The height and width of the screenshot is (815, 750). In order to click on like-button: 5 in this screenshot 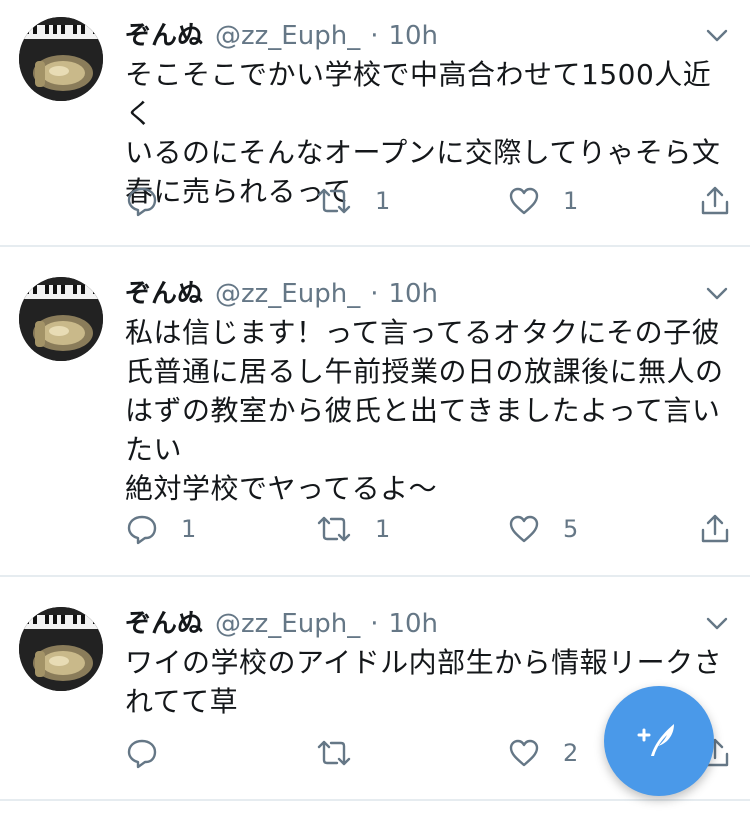, I will do `click(542, 529)`.